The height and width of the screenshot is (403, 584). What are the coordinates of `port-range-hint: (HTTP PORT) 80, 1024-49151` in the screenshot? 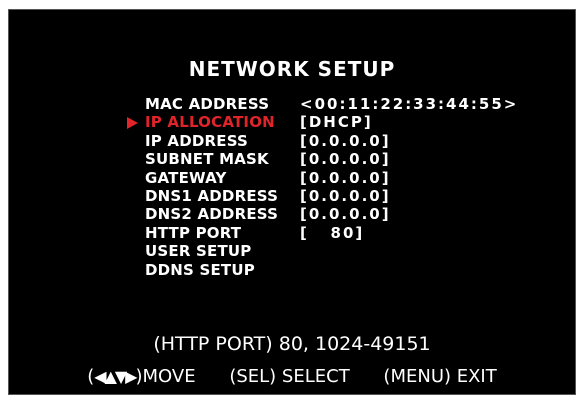 It's located at (292, 344).